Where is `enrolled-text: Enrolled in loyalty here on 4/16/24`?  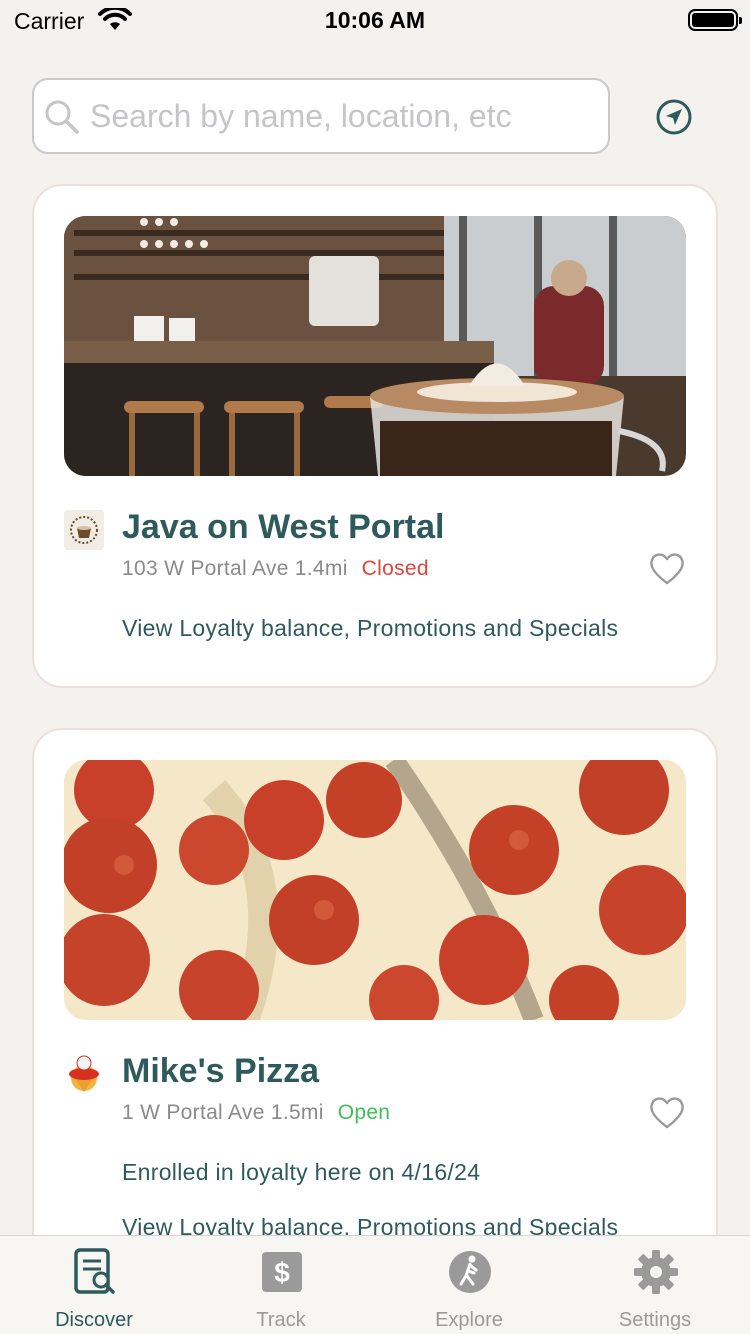
enrolled-text: Enrolled in loyalty here on 4/16/24 is located at coordinates (301, 1172).